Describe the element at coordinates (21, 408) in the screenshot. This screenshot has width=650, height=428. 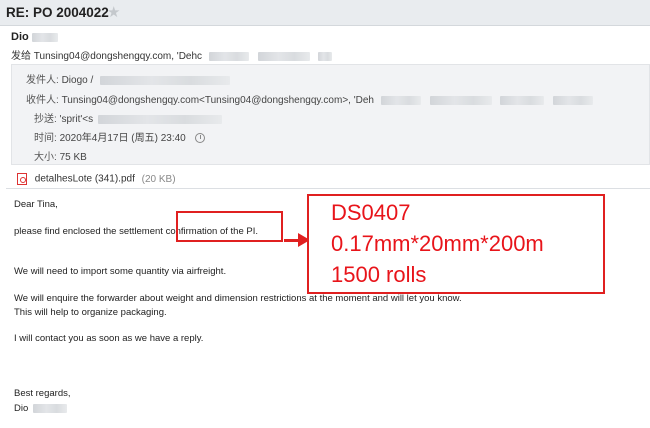
I see `signature-text: Dio` at that location.